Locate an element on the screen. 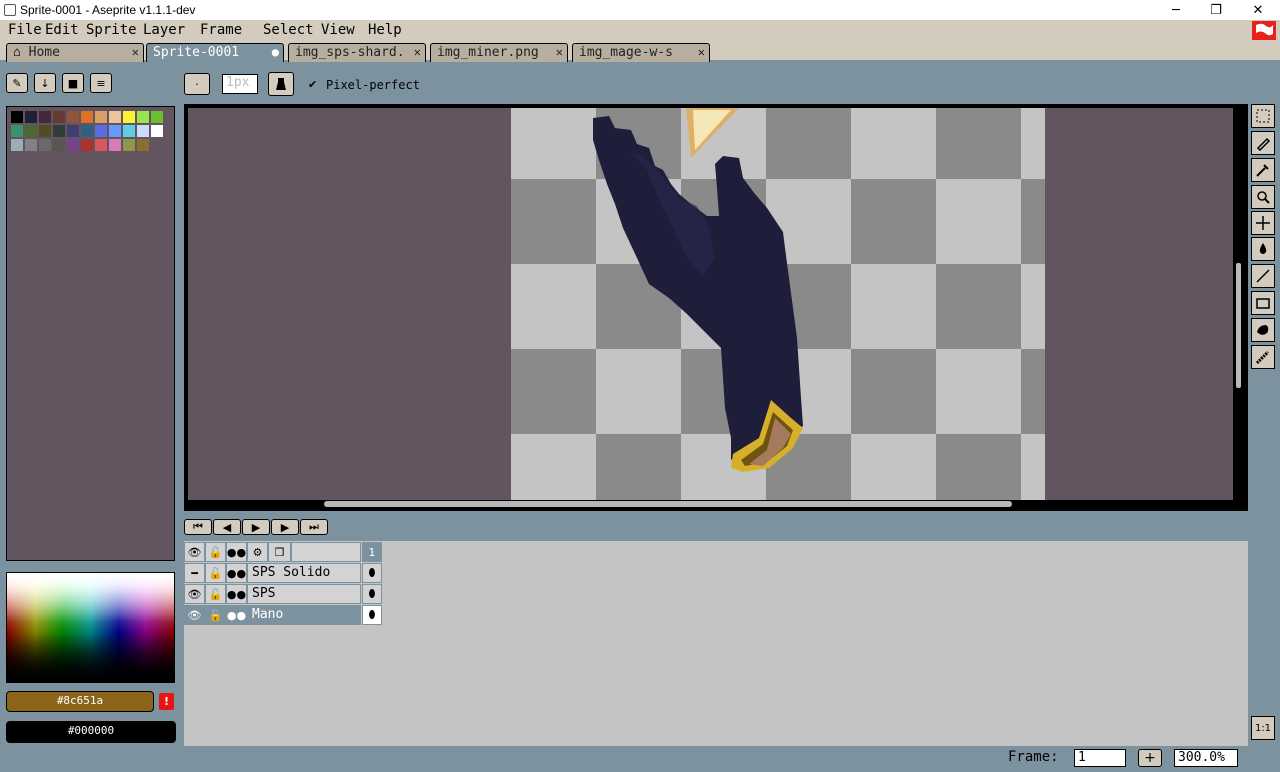  brush-type-button: · is located at coordinates (197, 84).